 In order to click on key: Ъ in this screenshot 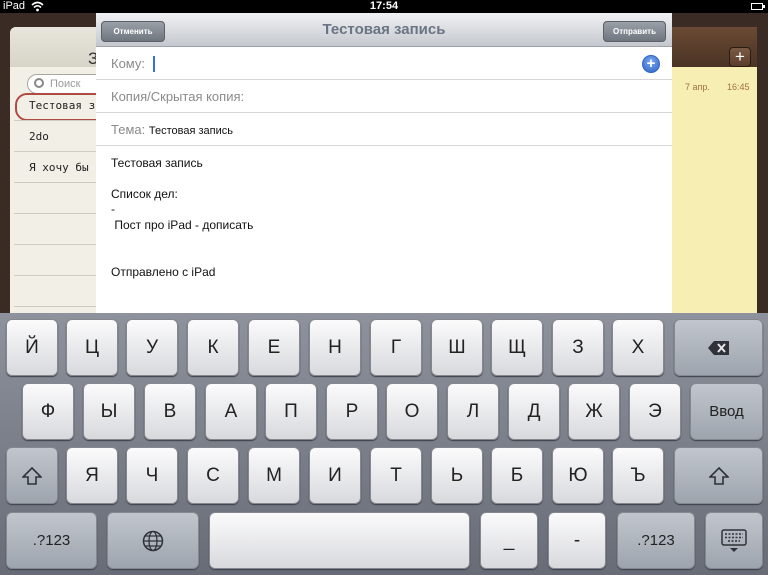, I will do `click(638, 475)`.